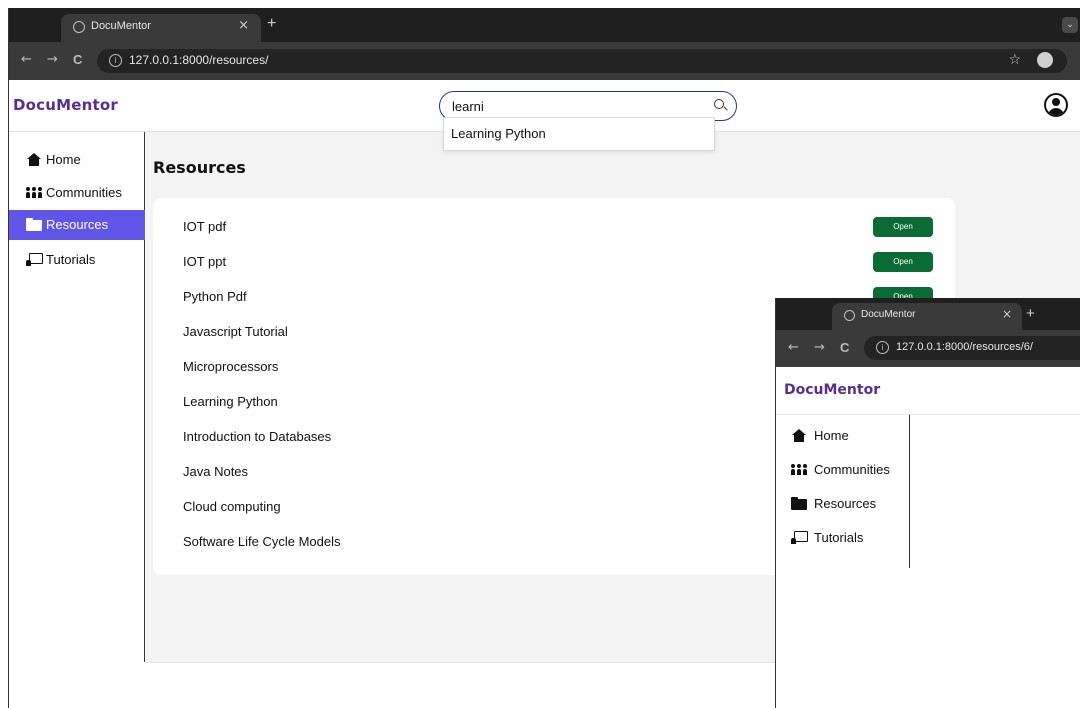  Describe the element at coordinates (204, 226) in the screenshot. I see `resource-name: IOT pdf` at that location.